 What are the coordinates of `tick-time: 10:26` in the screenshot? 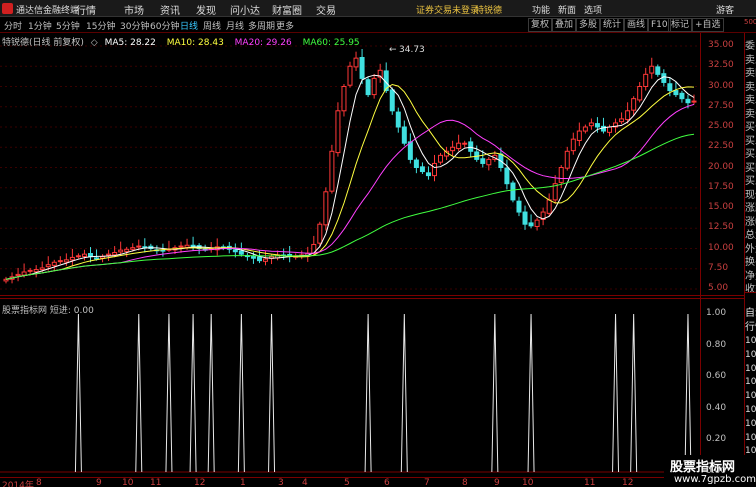 It's located at (750, 437).